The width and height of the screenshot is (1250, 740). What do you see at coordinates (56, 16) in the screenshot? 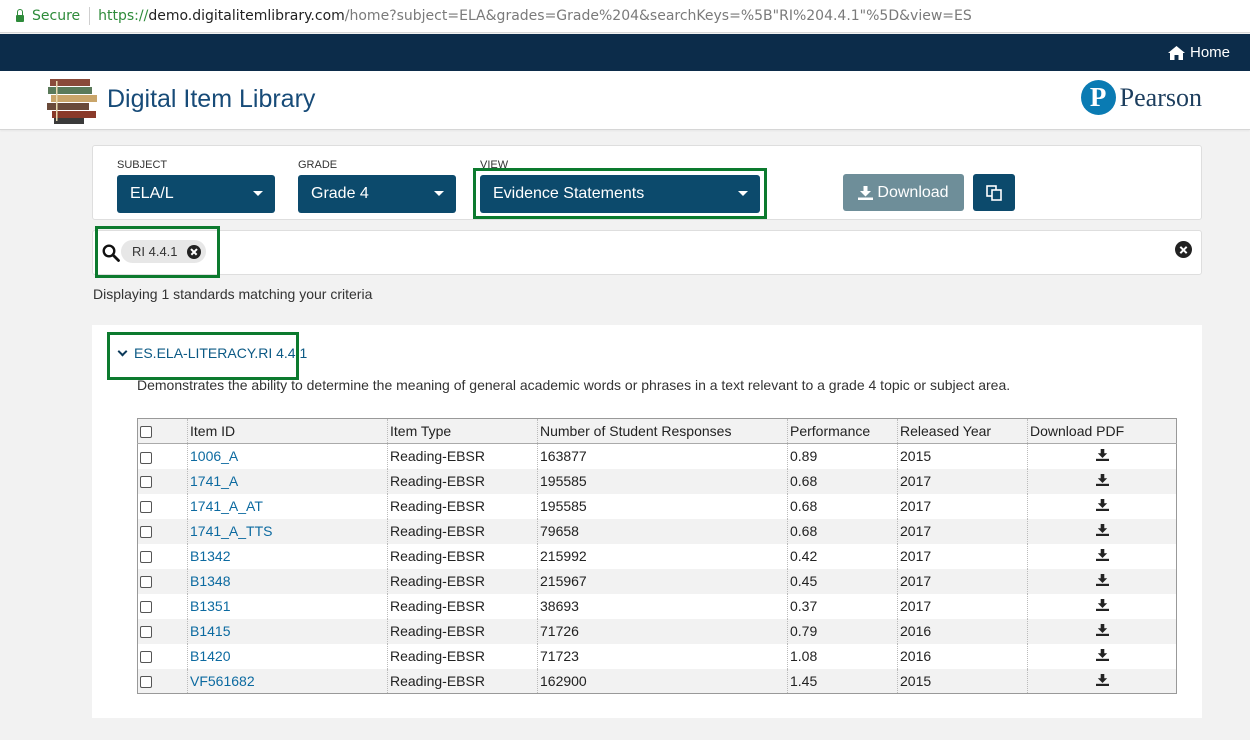
I see `secure-label: Secure` at bounding box center [56, 16].